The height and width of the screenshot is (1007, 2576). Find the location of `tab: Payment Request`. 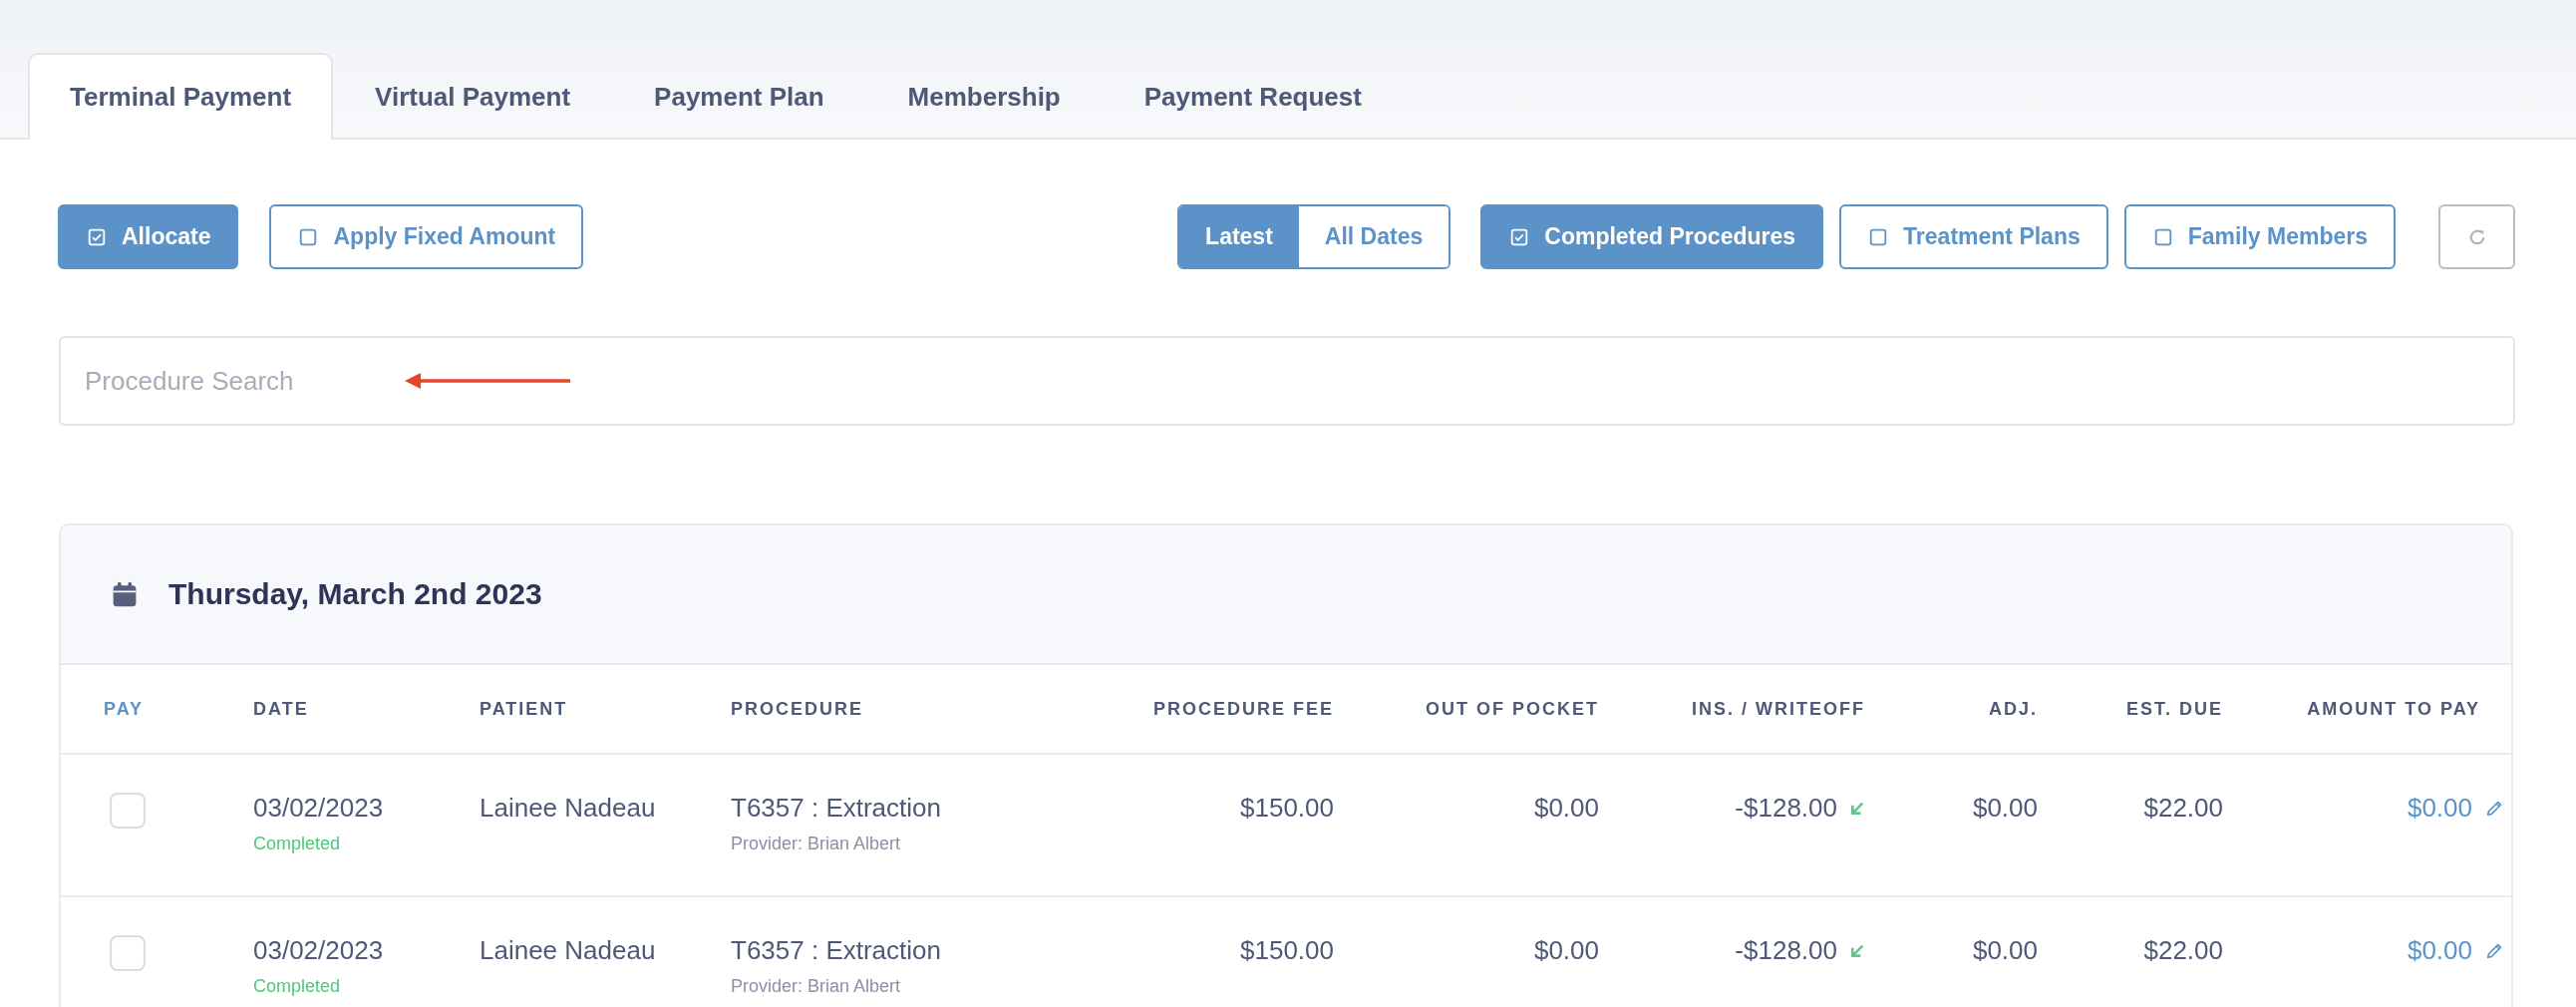

tab: Payment Request is located at coordinates (1253, 96).